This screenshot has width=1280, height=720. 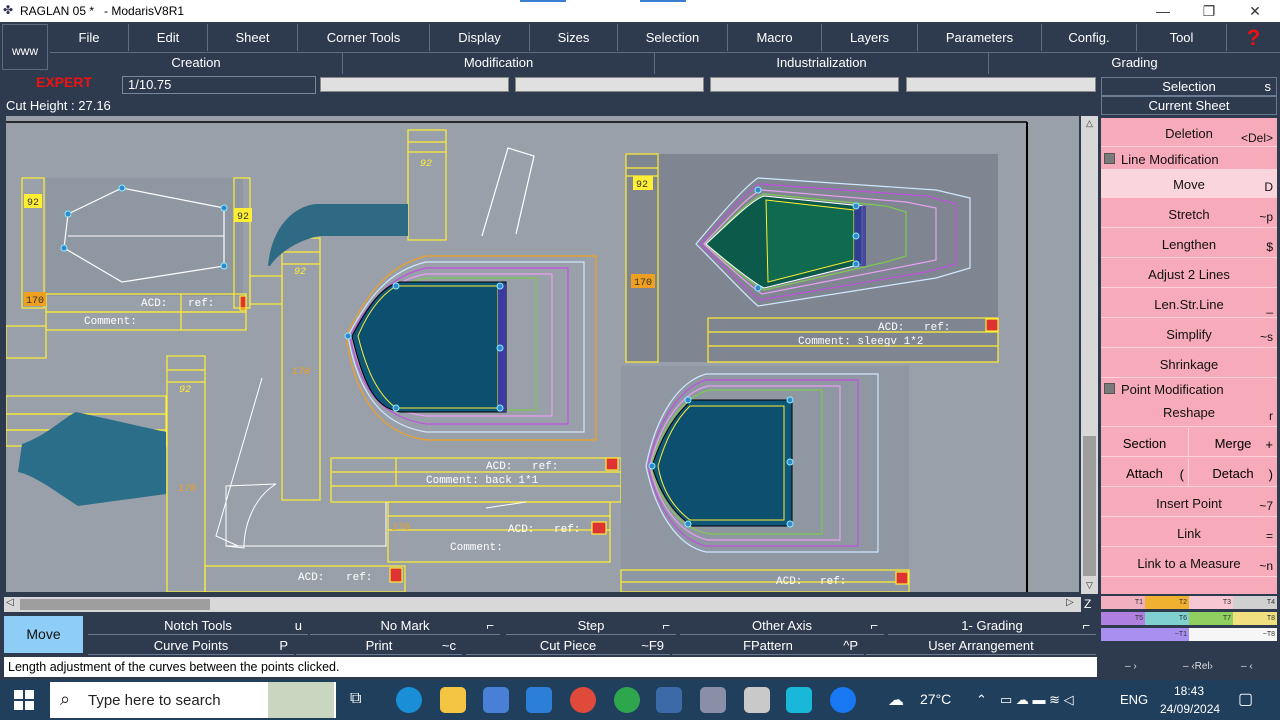 What do you see at coordinates (89, 37) in the screenshot?
I see `menu-file: File` at bounding box center [89, 37].